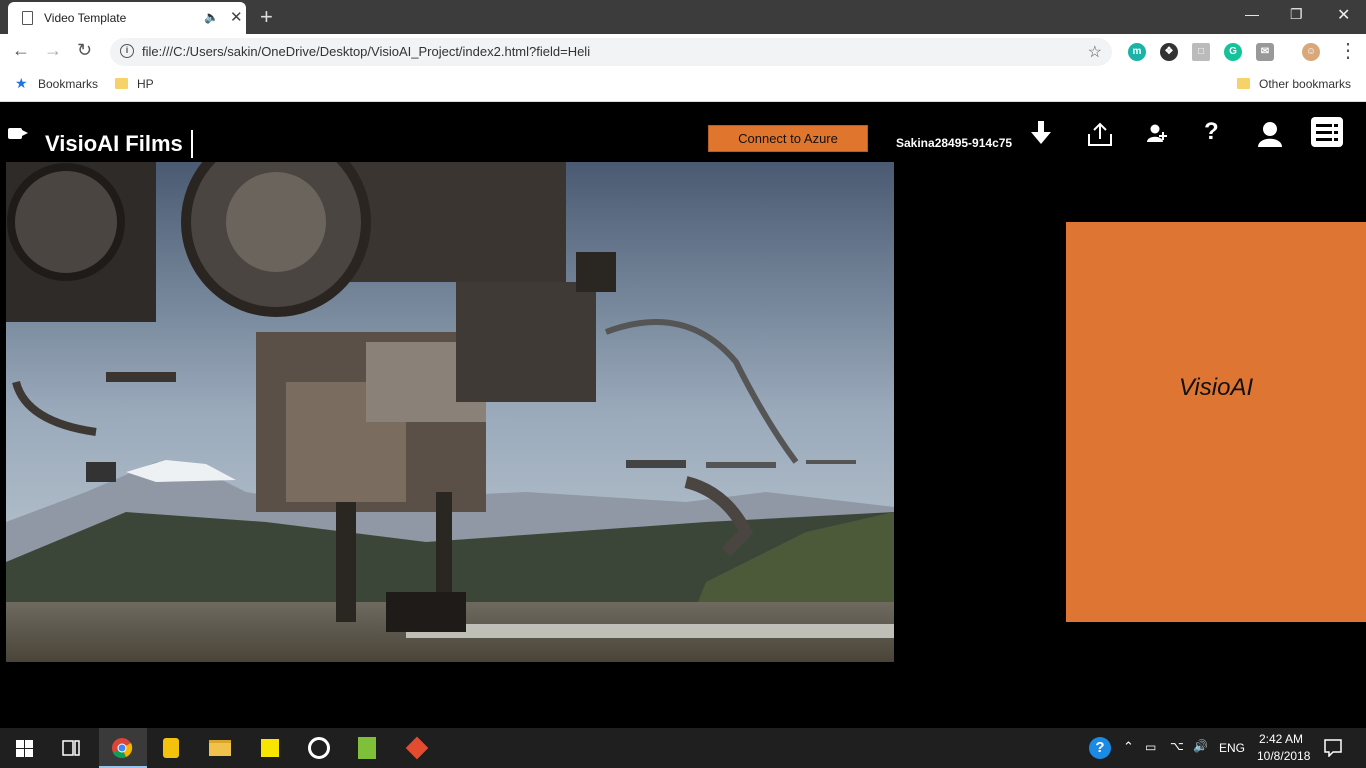 The height and width of the screenshot is (768, 1366). What do you see at coordinates (18, 133) in the screenshot?
I see `video-camera-icon` at bounding box center [18, 133].